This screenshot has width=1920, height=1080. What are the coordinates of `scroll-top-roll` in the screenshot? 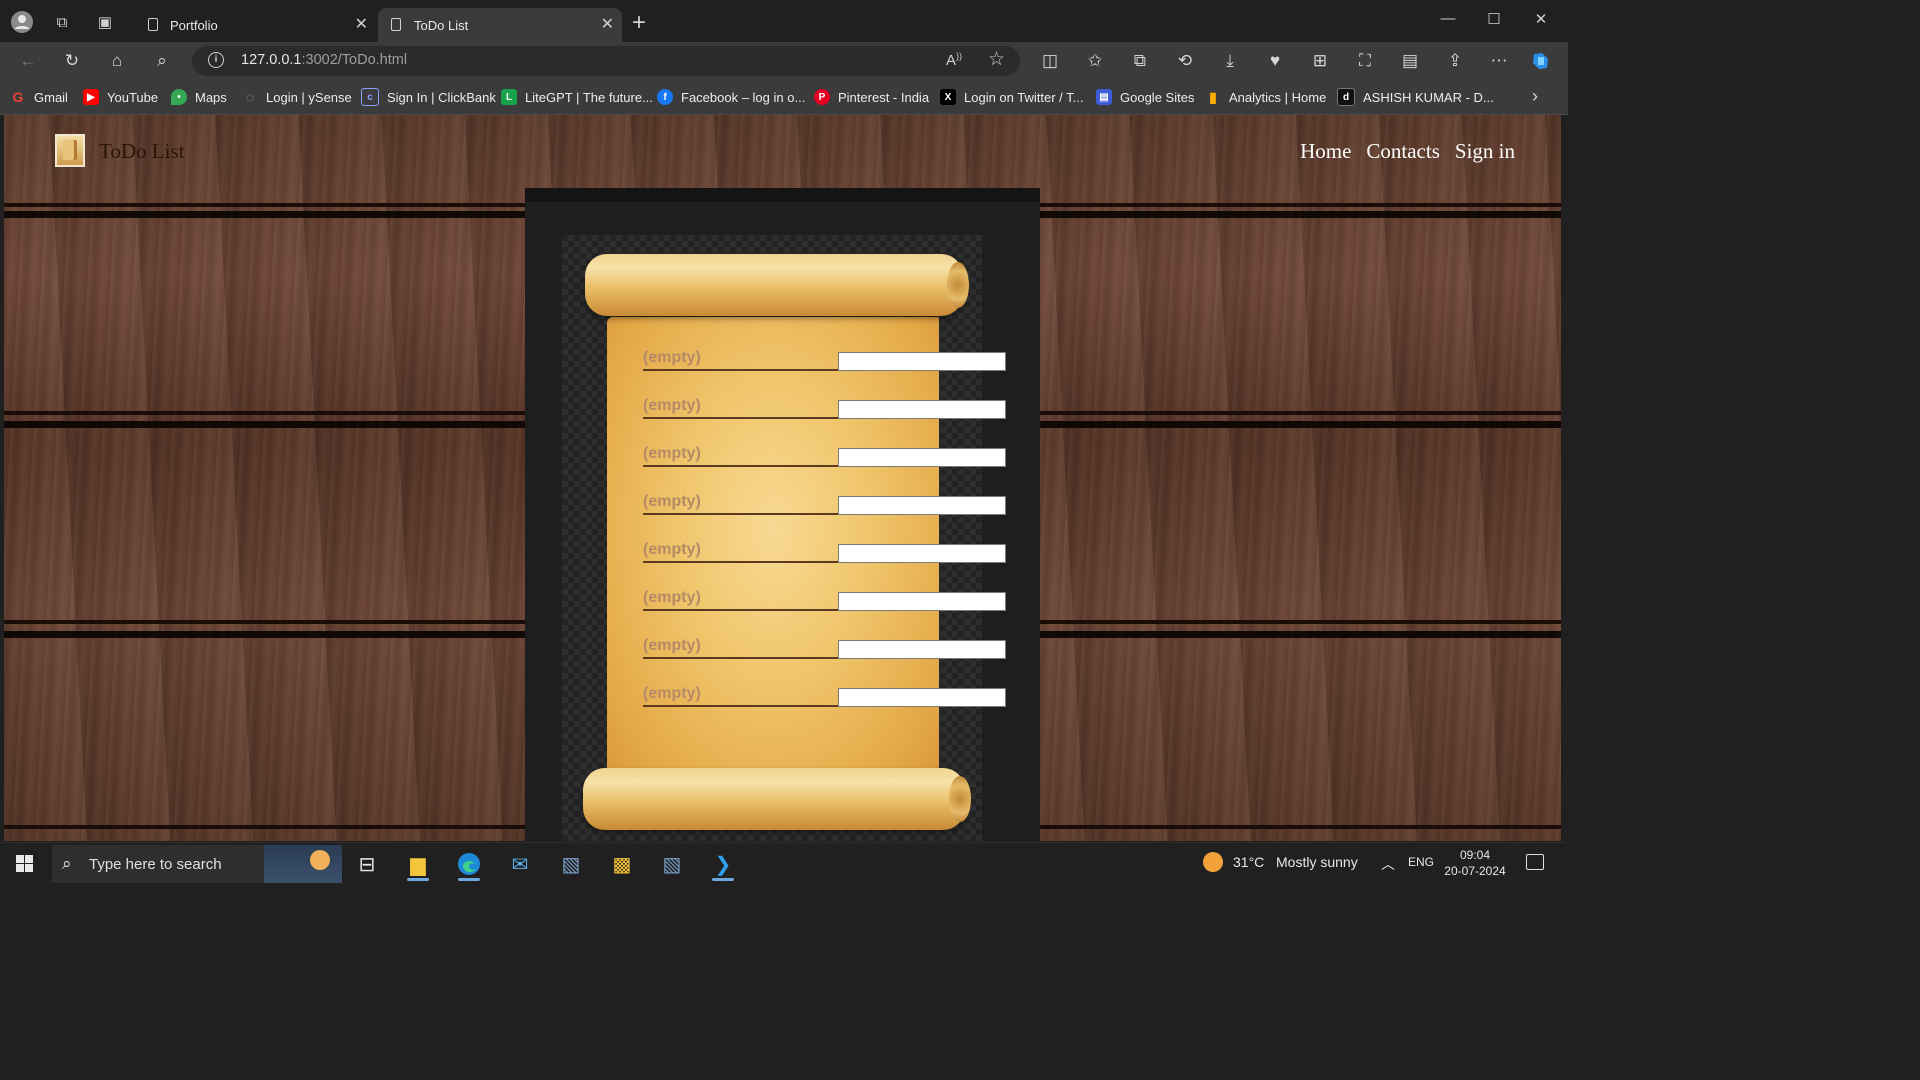 It's located at (777, 285).